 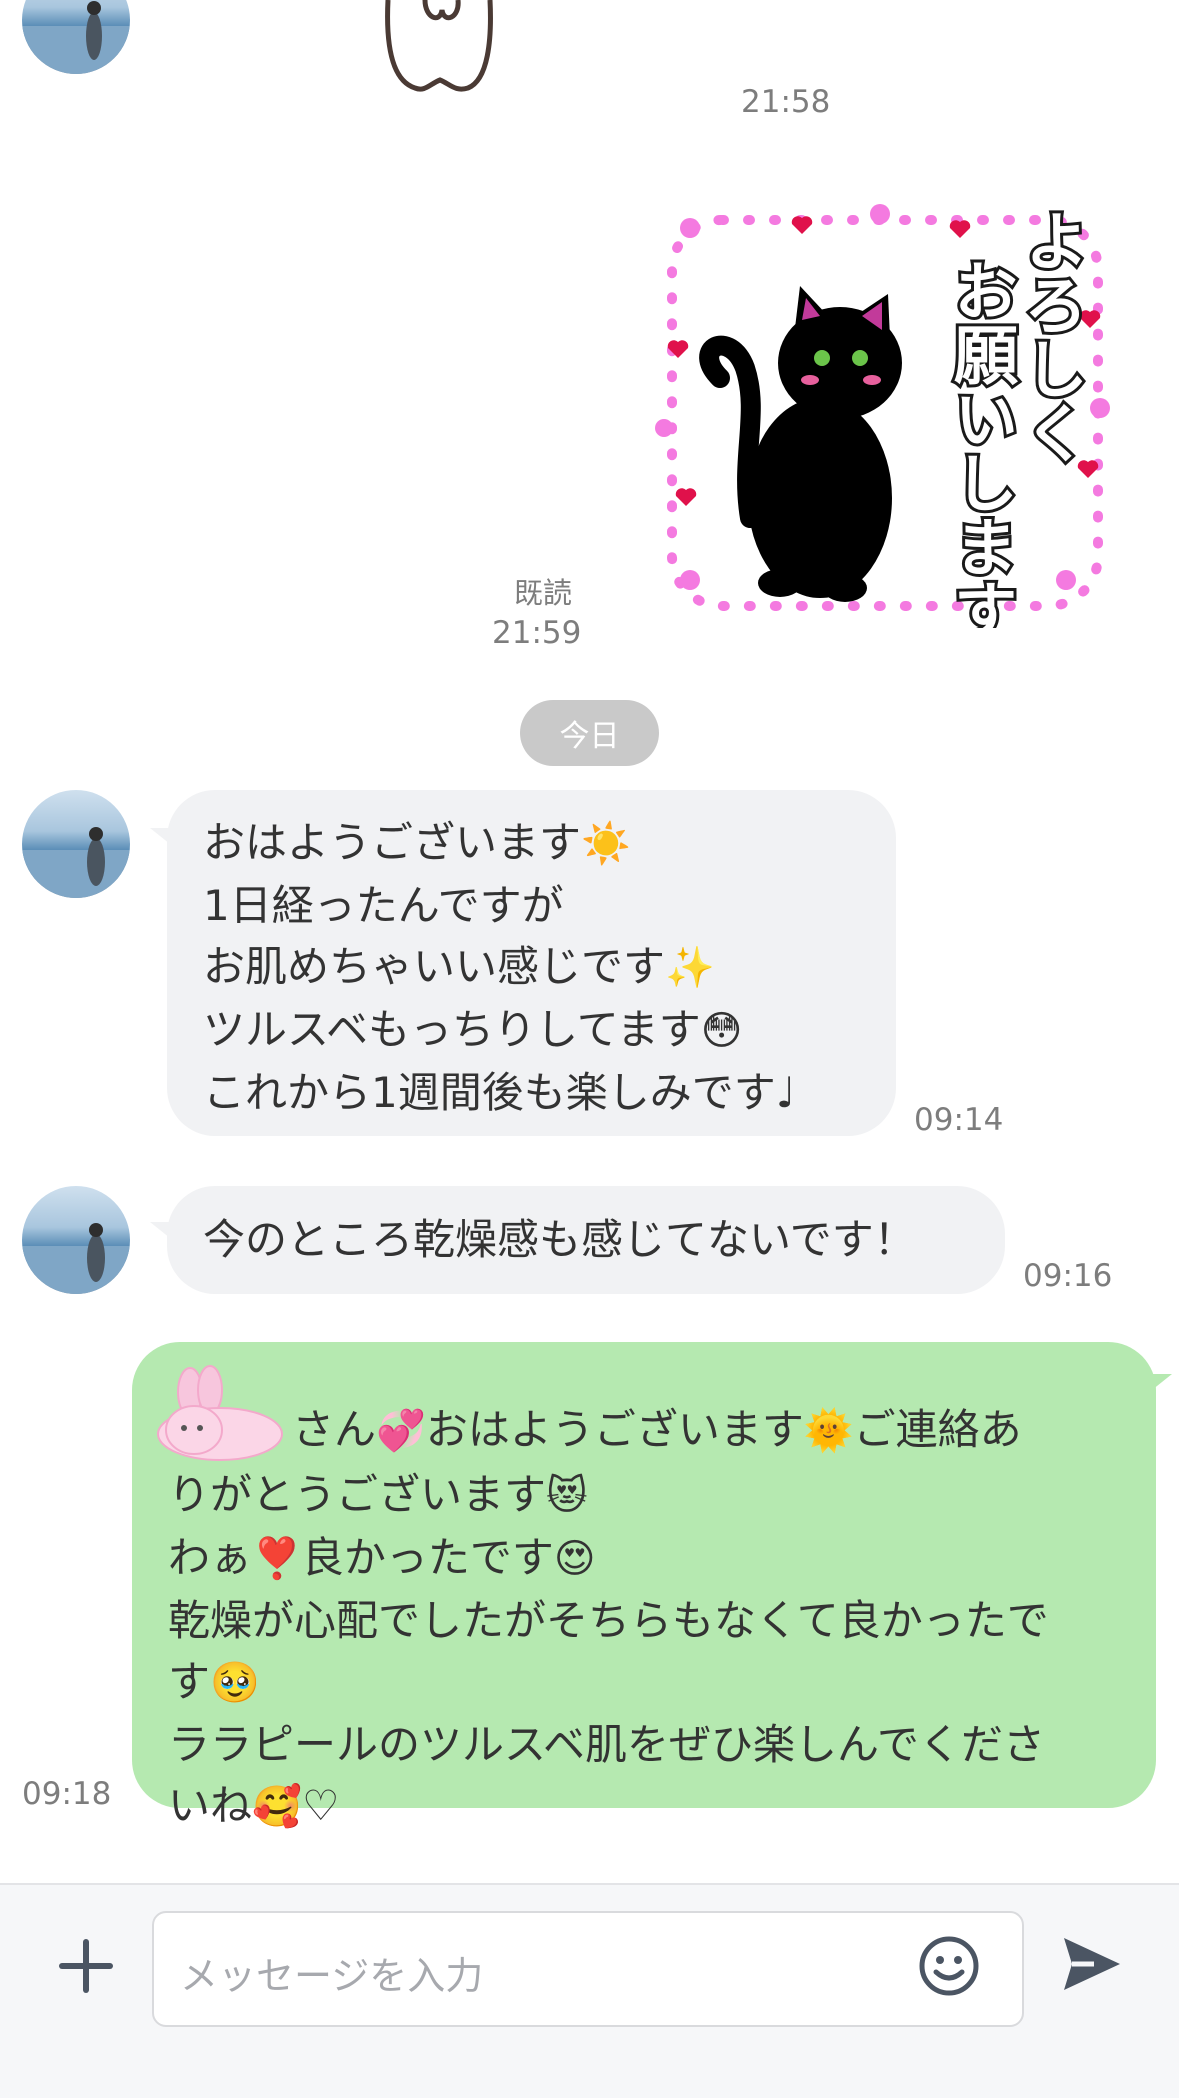 I want to click on incoming-message-bubble: 今のところ乾燥感も感じてないです！, so click(x=586, y=1240).